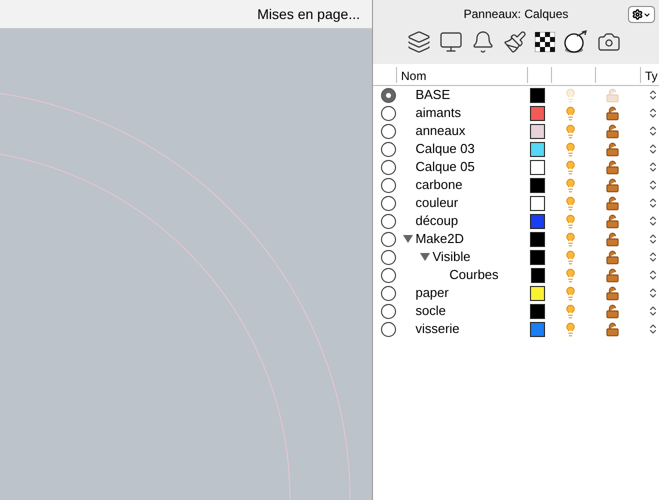 Image resolution: width=659 pixels, height=500 pixels. What do you see at coordinates (647, 14) in the screenshot?
I see `caret-icon` at bounding box center [647, 14].